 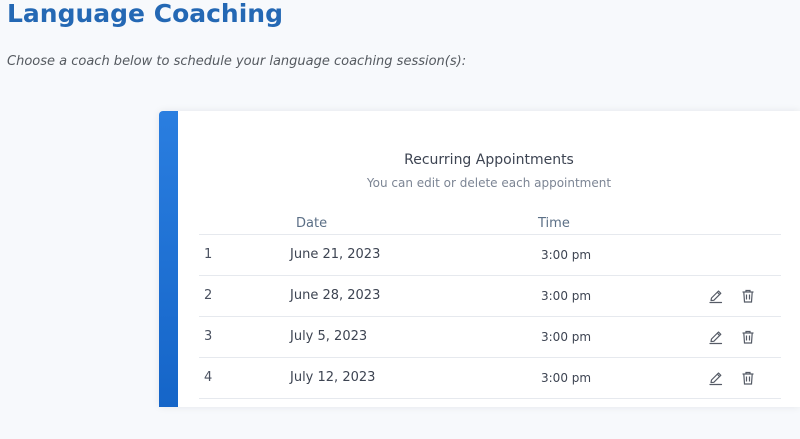 I want to click on table-row: 1 June 21, 2023 3:00 pm, so click(x=490, y=254).